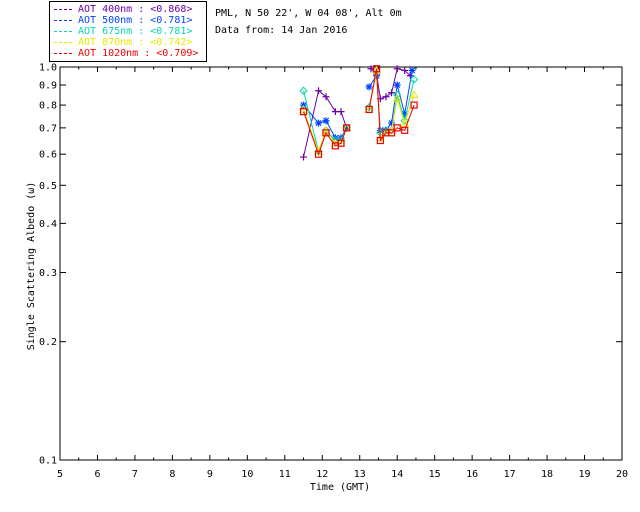 The width and height of the screenshot is (640, 512). I want to click on y-tick-label: 0.4, so click(48, 224).